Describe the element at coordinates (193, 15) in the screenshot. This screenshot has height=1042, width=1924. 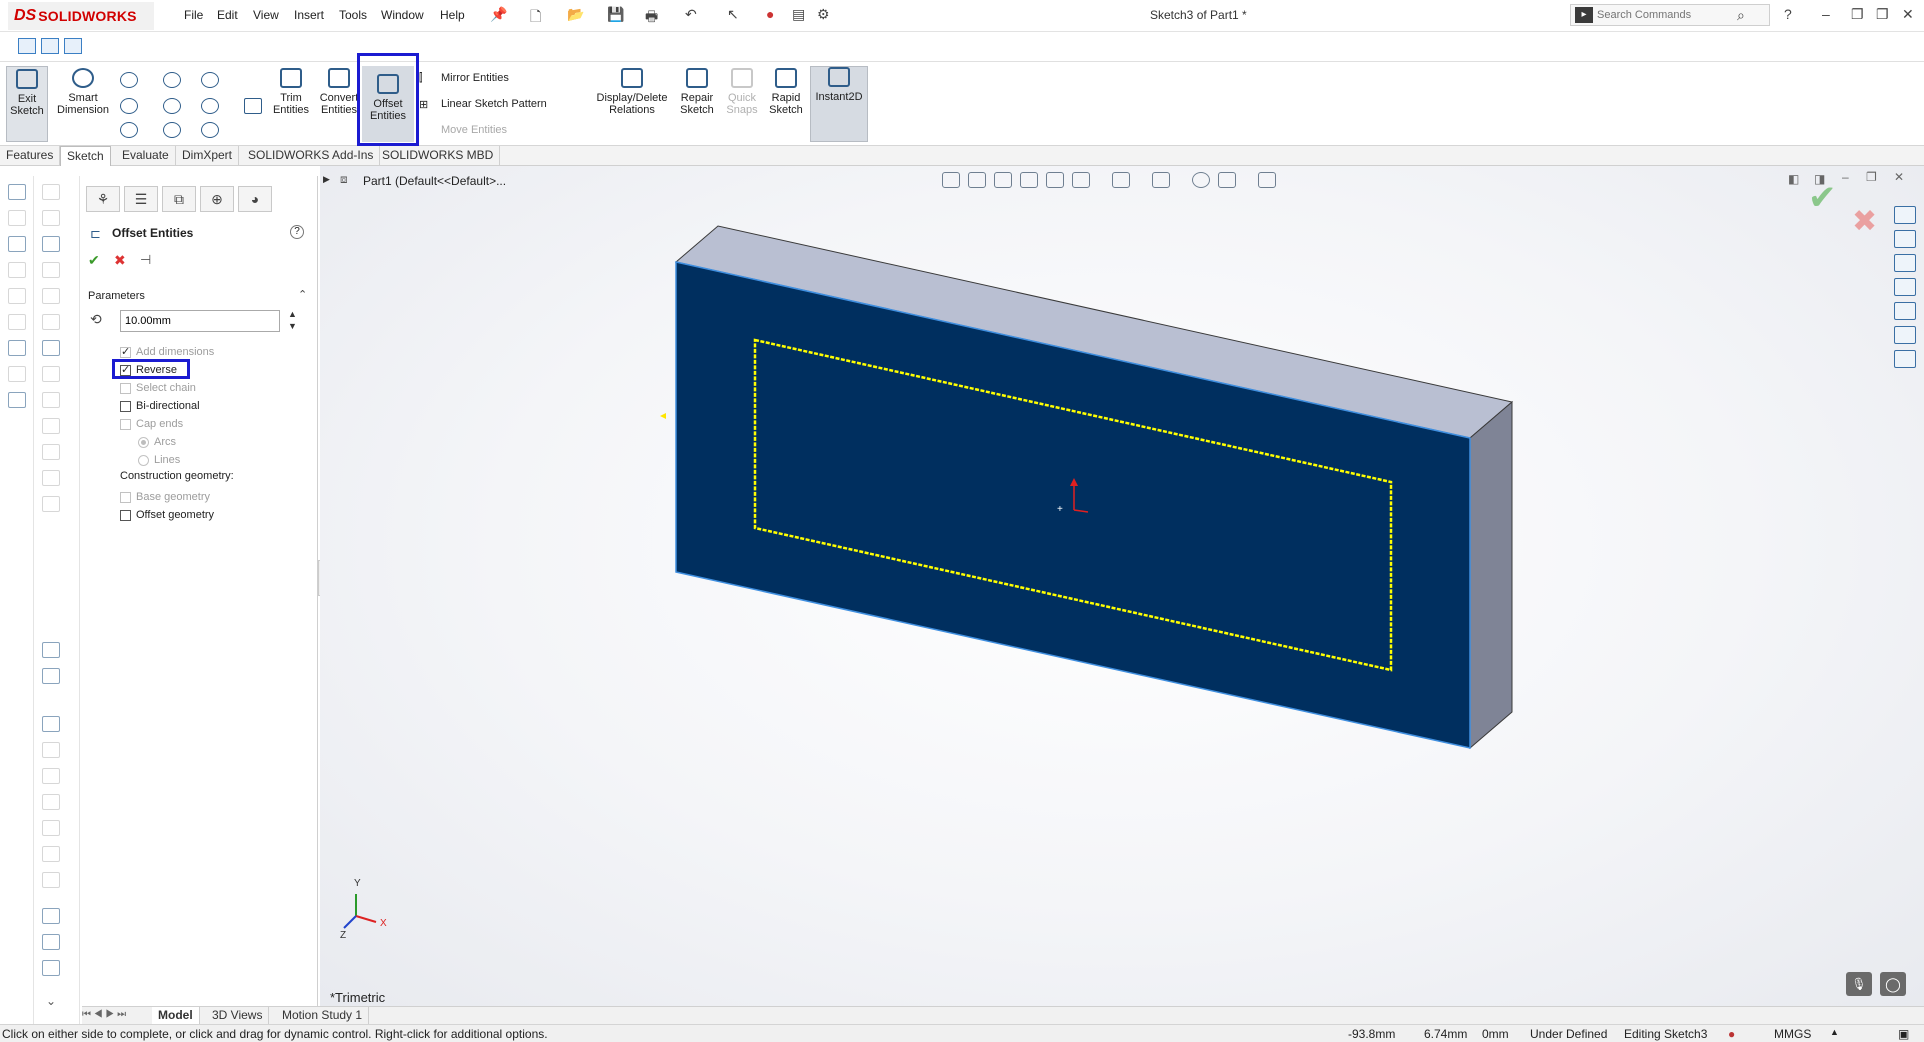
I see `menu-file: File` at that location.